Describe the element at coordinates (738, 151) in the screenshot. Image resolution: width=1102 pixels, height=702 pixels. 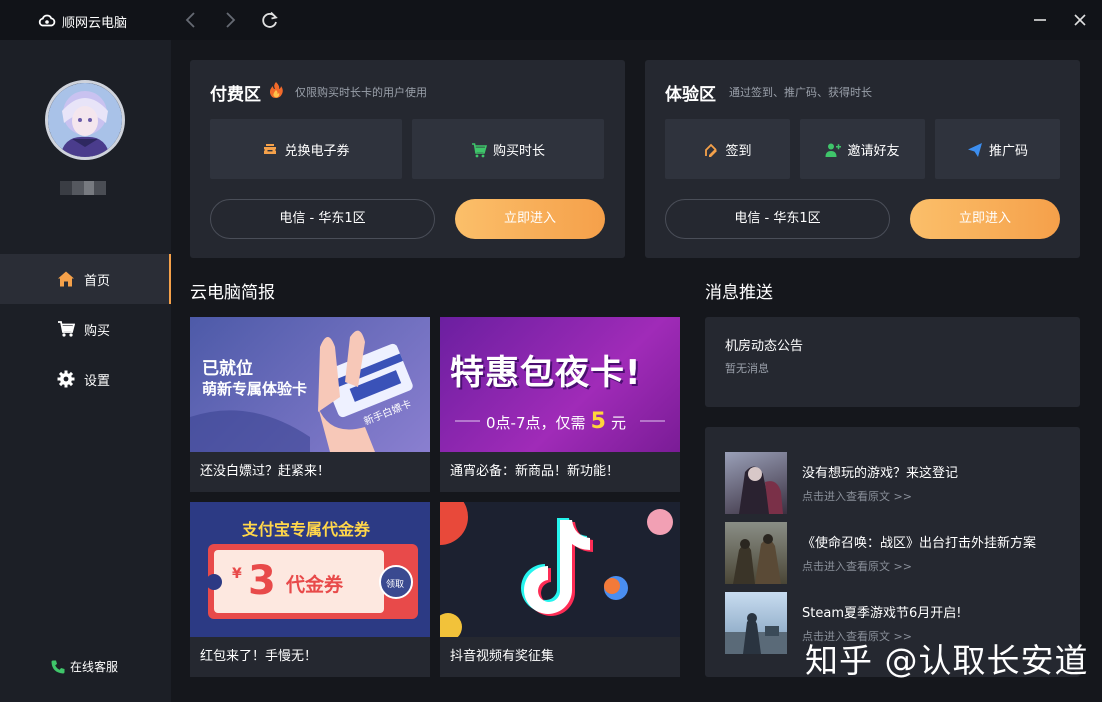
I see `signin-label: 签到` at that location.